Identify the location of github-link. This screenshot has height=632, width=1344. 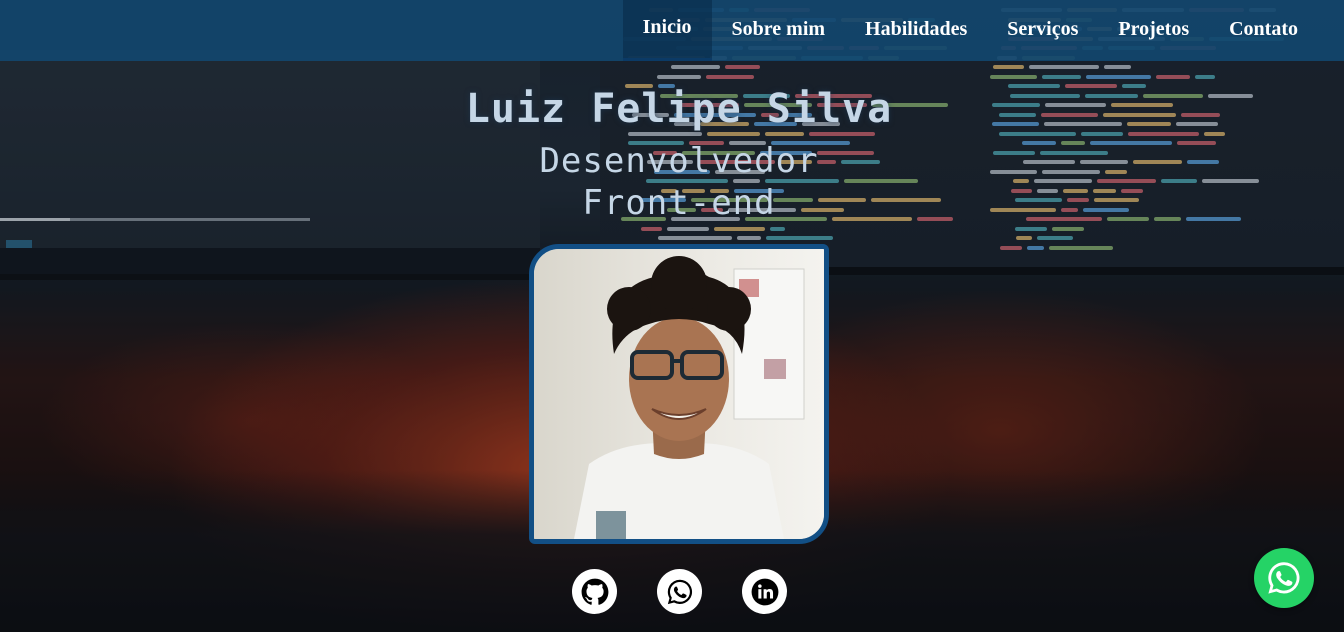
(594, 591).